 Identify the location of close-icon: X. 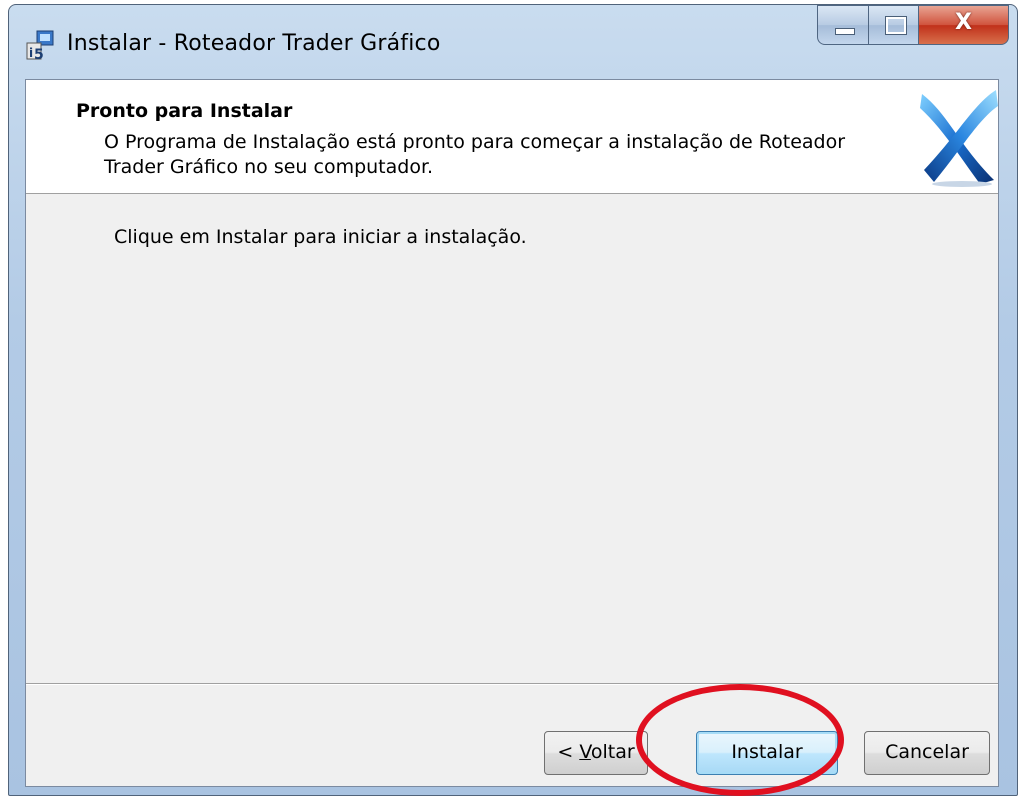
(963, 22).